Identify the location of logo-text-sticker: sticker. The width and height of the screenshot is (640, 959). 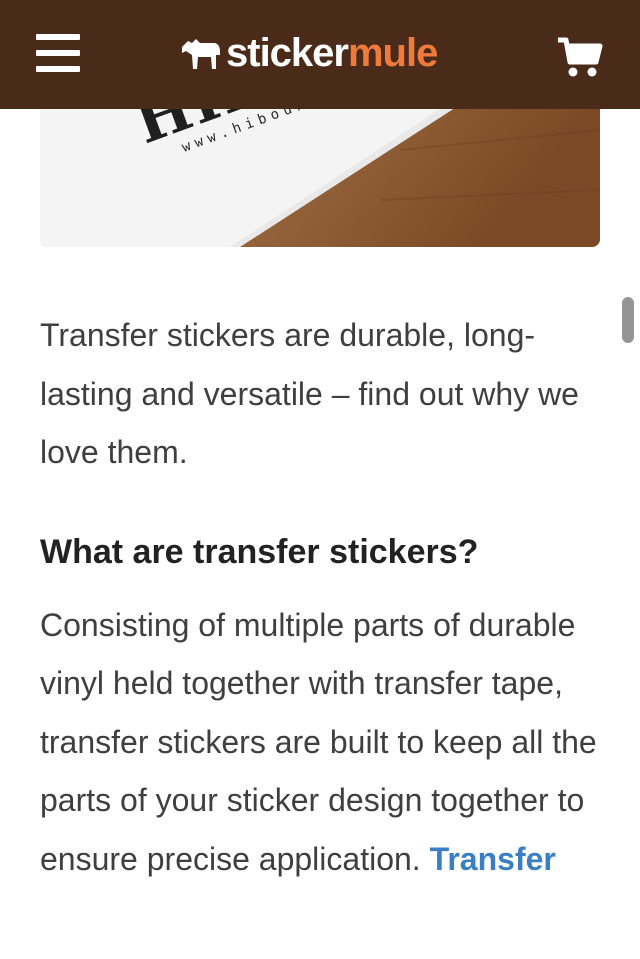
(287, 52).